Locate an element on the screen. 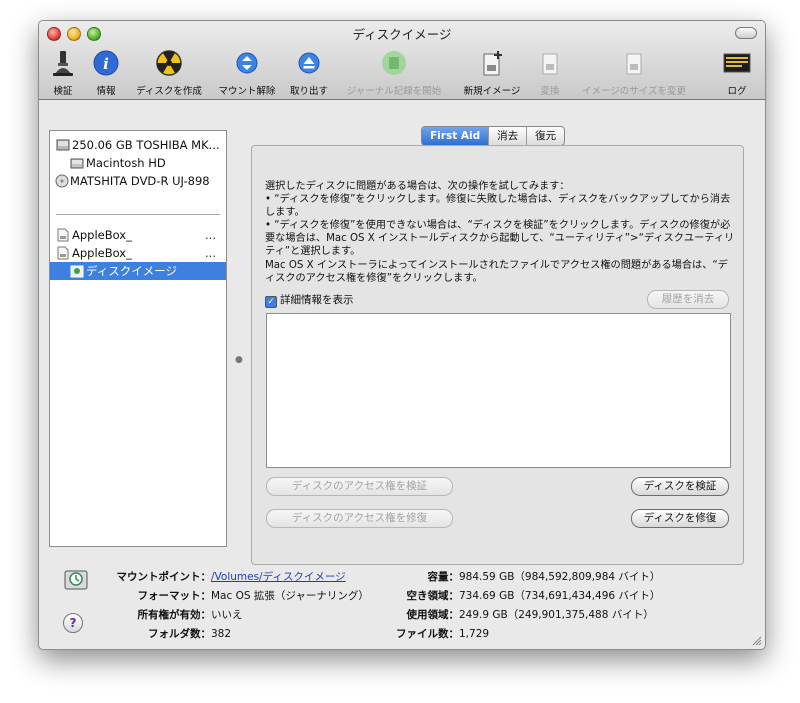 Image resolution: width=800 pixels, height=703 pixels. resize-image-label: イメージのサイズを変更 is located at coordinates (634, 91).